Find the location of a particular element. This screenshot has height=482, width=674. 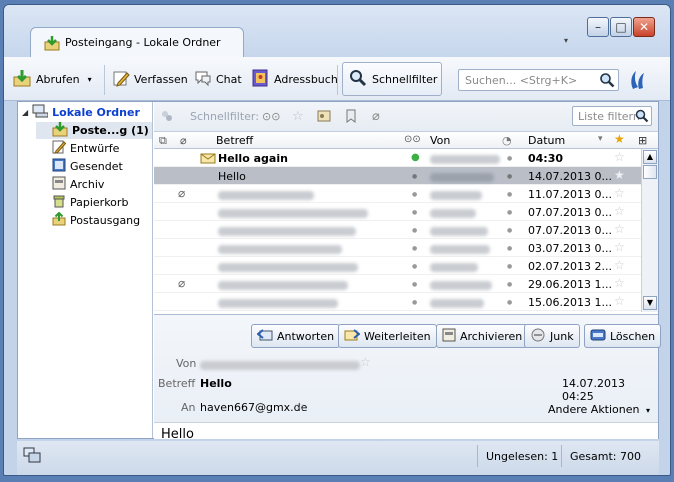

tag-filter-icon is located at coordinates (351, 117).